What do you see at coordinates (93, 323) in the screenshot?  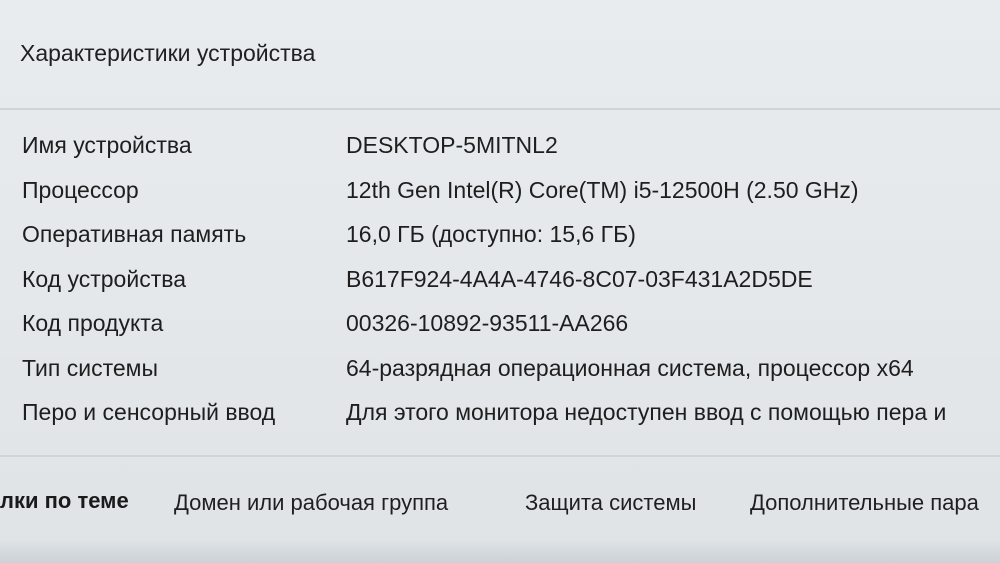 I see `spec-label: Код продукта` at bounding box center [93, 323].